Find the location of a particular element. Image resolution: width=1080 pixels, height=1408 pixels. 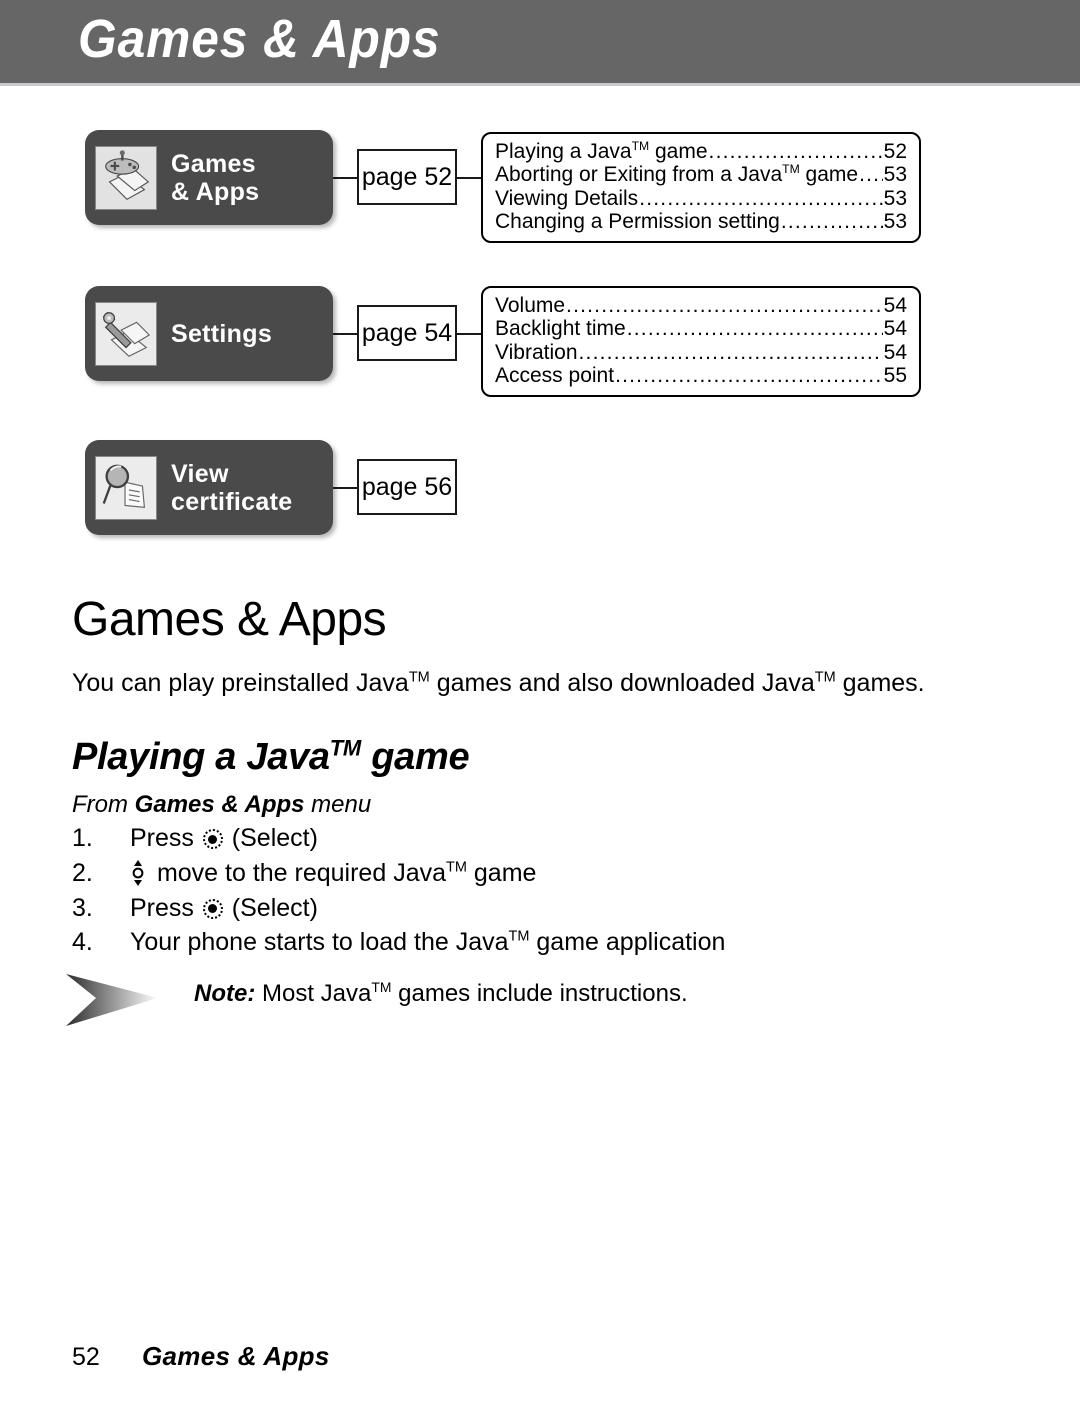

step-text-tail: game is located at coordinates (501, 872).